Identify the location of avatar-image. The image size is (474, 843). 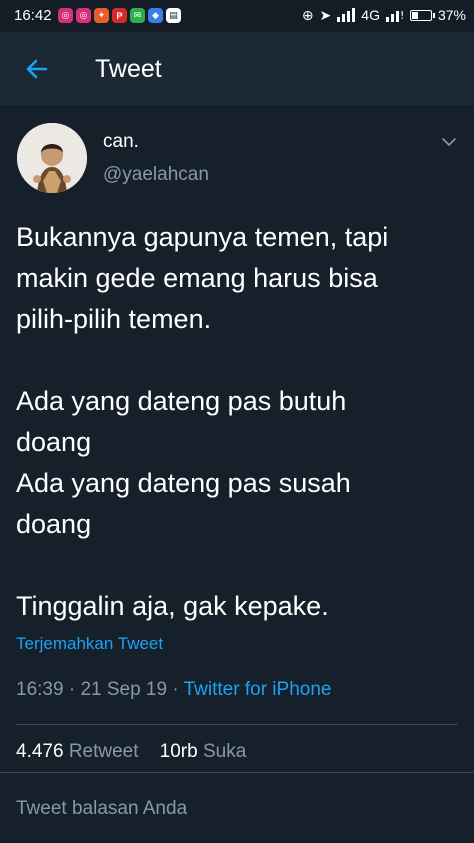
(52, 158).